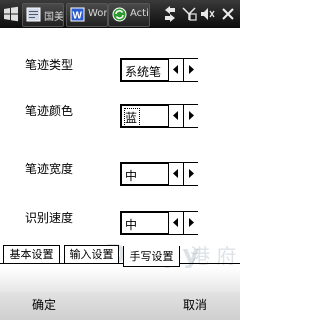  I want to click on pen-width-right-button, so click(190, 174).